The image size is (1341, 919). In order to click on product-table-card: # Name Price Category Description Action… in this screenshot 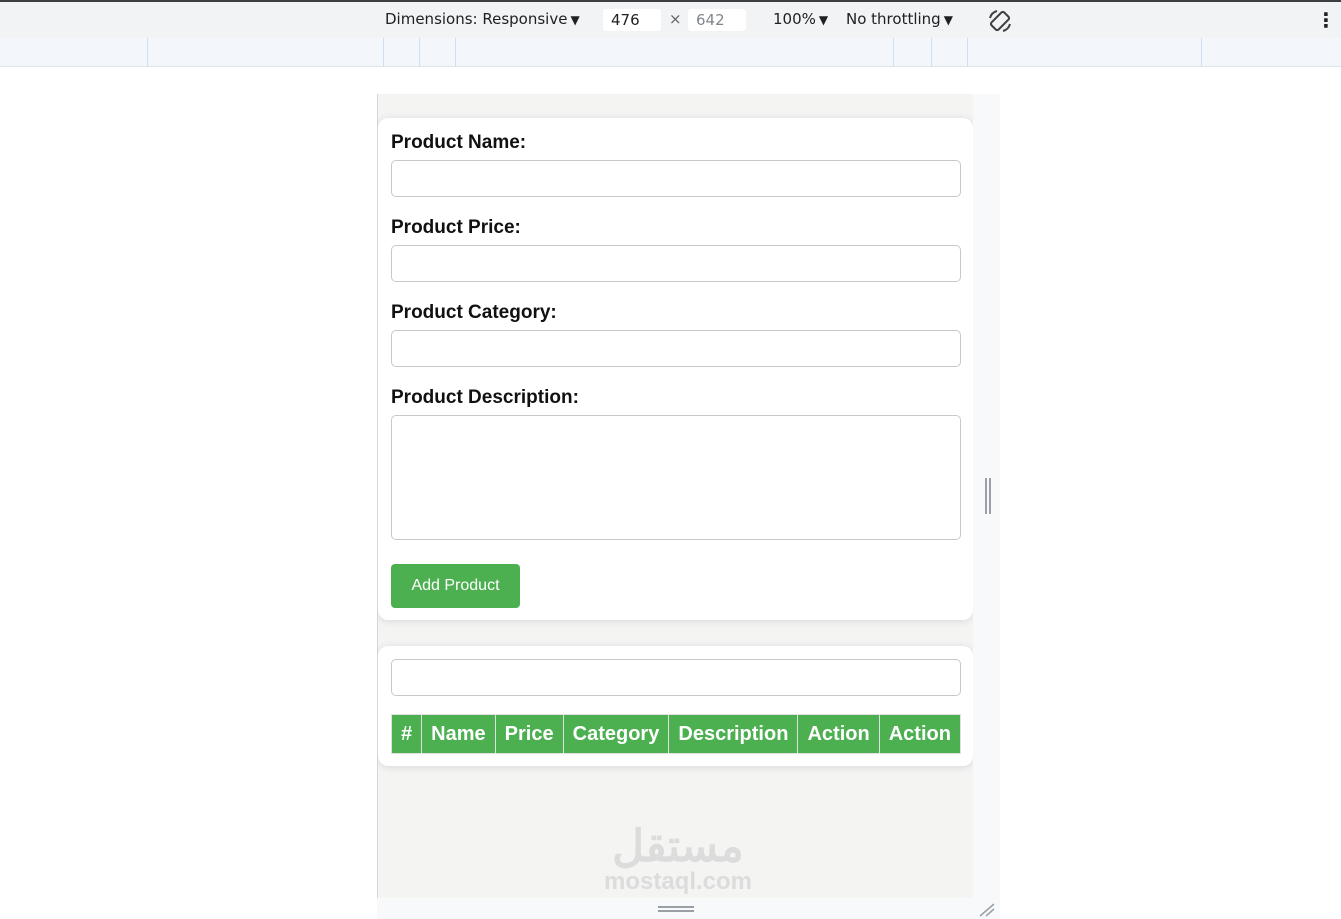, I will do `click(675, 706)`.